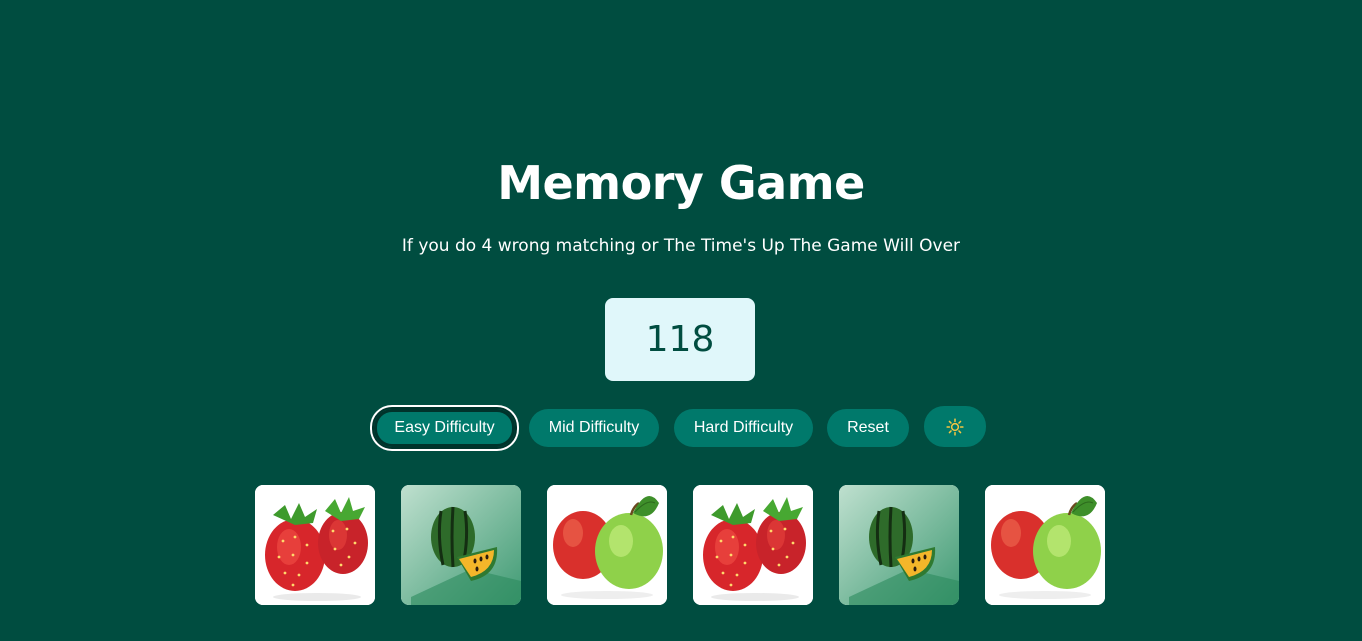 This screenshot has width=1362, height=641. Describe the element at coordinates (681, 183) in the screenshot. I see `game-title: Memory Game` at that location.